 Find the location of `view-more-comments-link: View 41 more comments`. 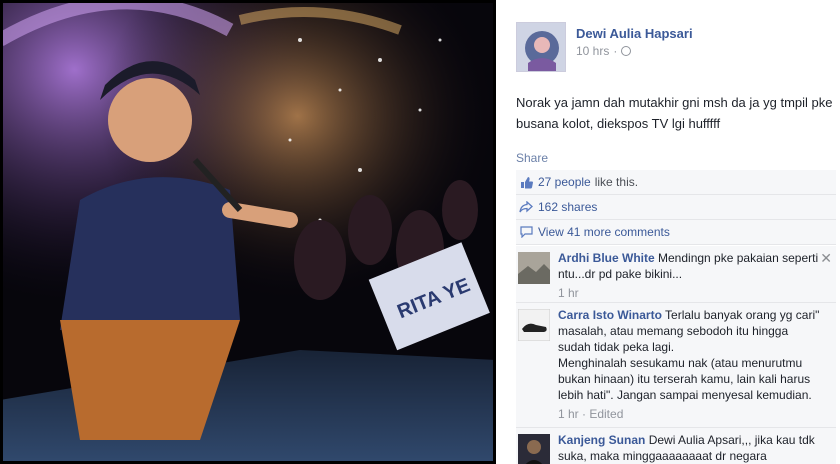

view-more-comments-link: View 41 more comments is located at coordinates (604, 232).